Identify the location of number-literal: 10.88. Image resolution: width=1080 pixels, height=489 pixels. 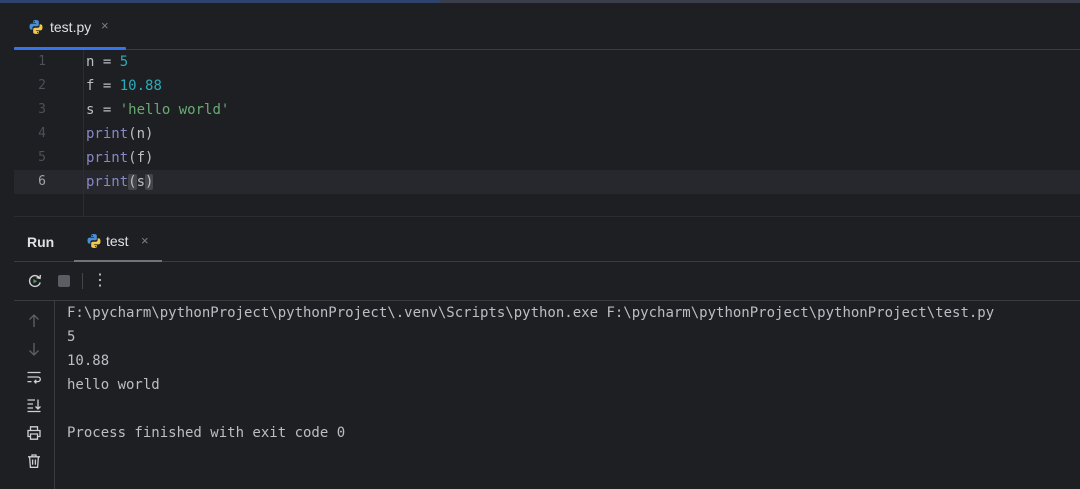
(140, 86).